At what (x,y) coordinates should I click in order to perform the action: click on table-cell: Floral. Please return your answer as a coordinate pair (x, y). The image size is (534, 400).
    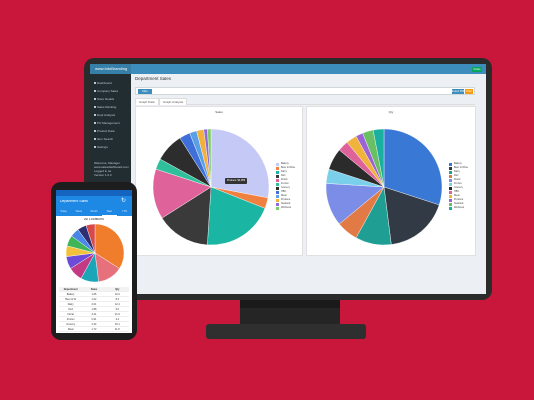
    Looking at the image, I should click on (70, 314).